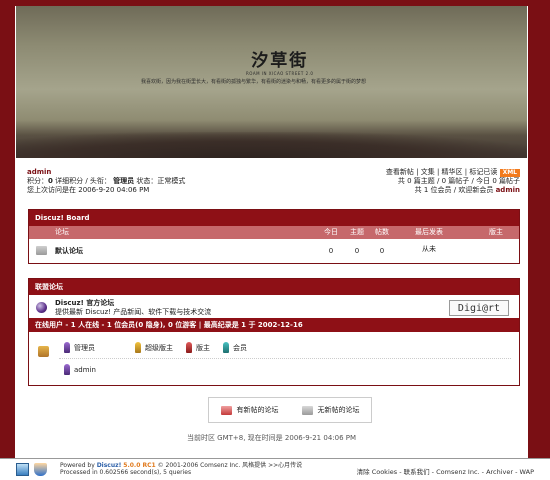 The height and width of the screenshot is (480, 550). What do you see at coordinates (290, 410) in the screenshot?
I see `forum-legend: 有新帖的论坛 无新帖的论坛` at bounding box center [290, 410].